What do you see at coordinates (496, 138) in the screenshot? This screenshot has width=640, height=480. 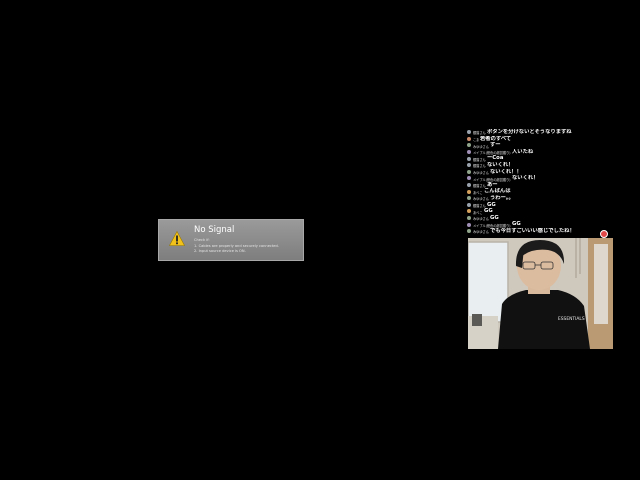 I see `chat-text: 若者のすべて` at bounding box center [496, 138].